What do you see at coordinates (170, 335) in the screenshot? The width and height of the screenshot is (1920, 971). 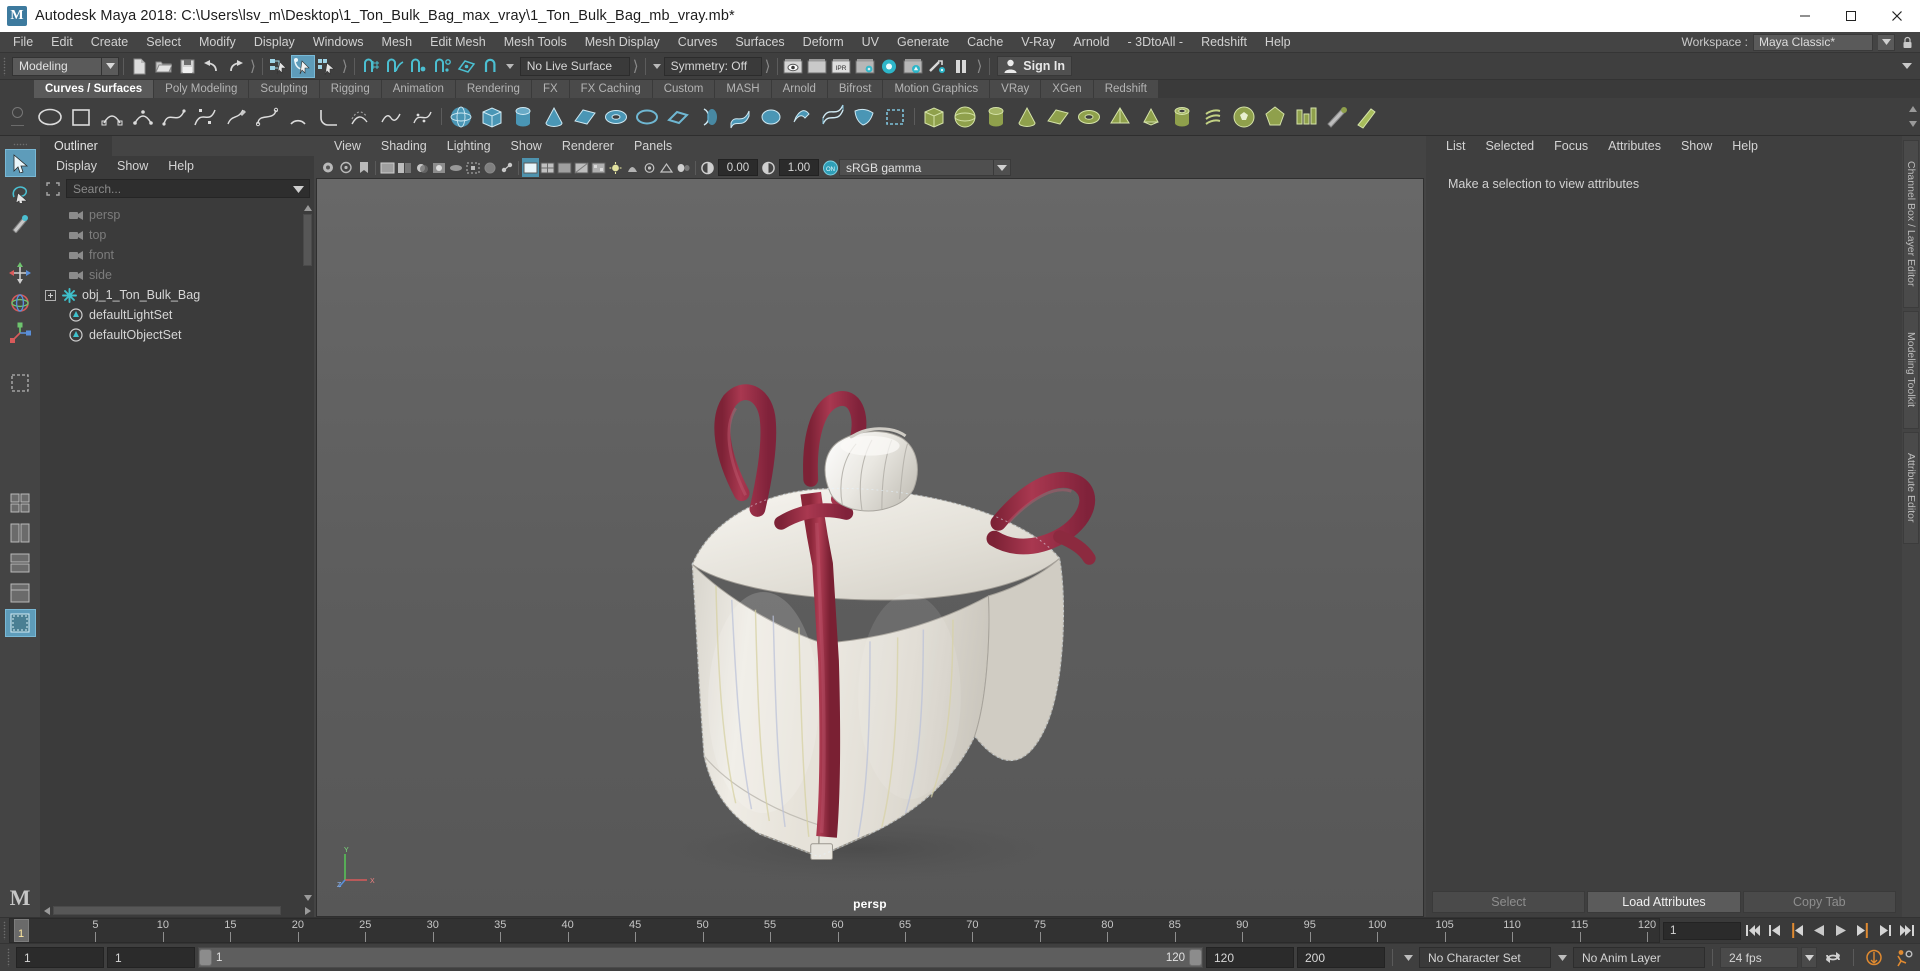 I see `outliner-item-defaultobjectset: defaultObjectSet` at bounding box center [170, 335].